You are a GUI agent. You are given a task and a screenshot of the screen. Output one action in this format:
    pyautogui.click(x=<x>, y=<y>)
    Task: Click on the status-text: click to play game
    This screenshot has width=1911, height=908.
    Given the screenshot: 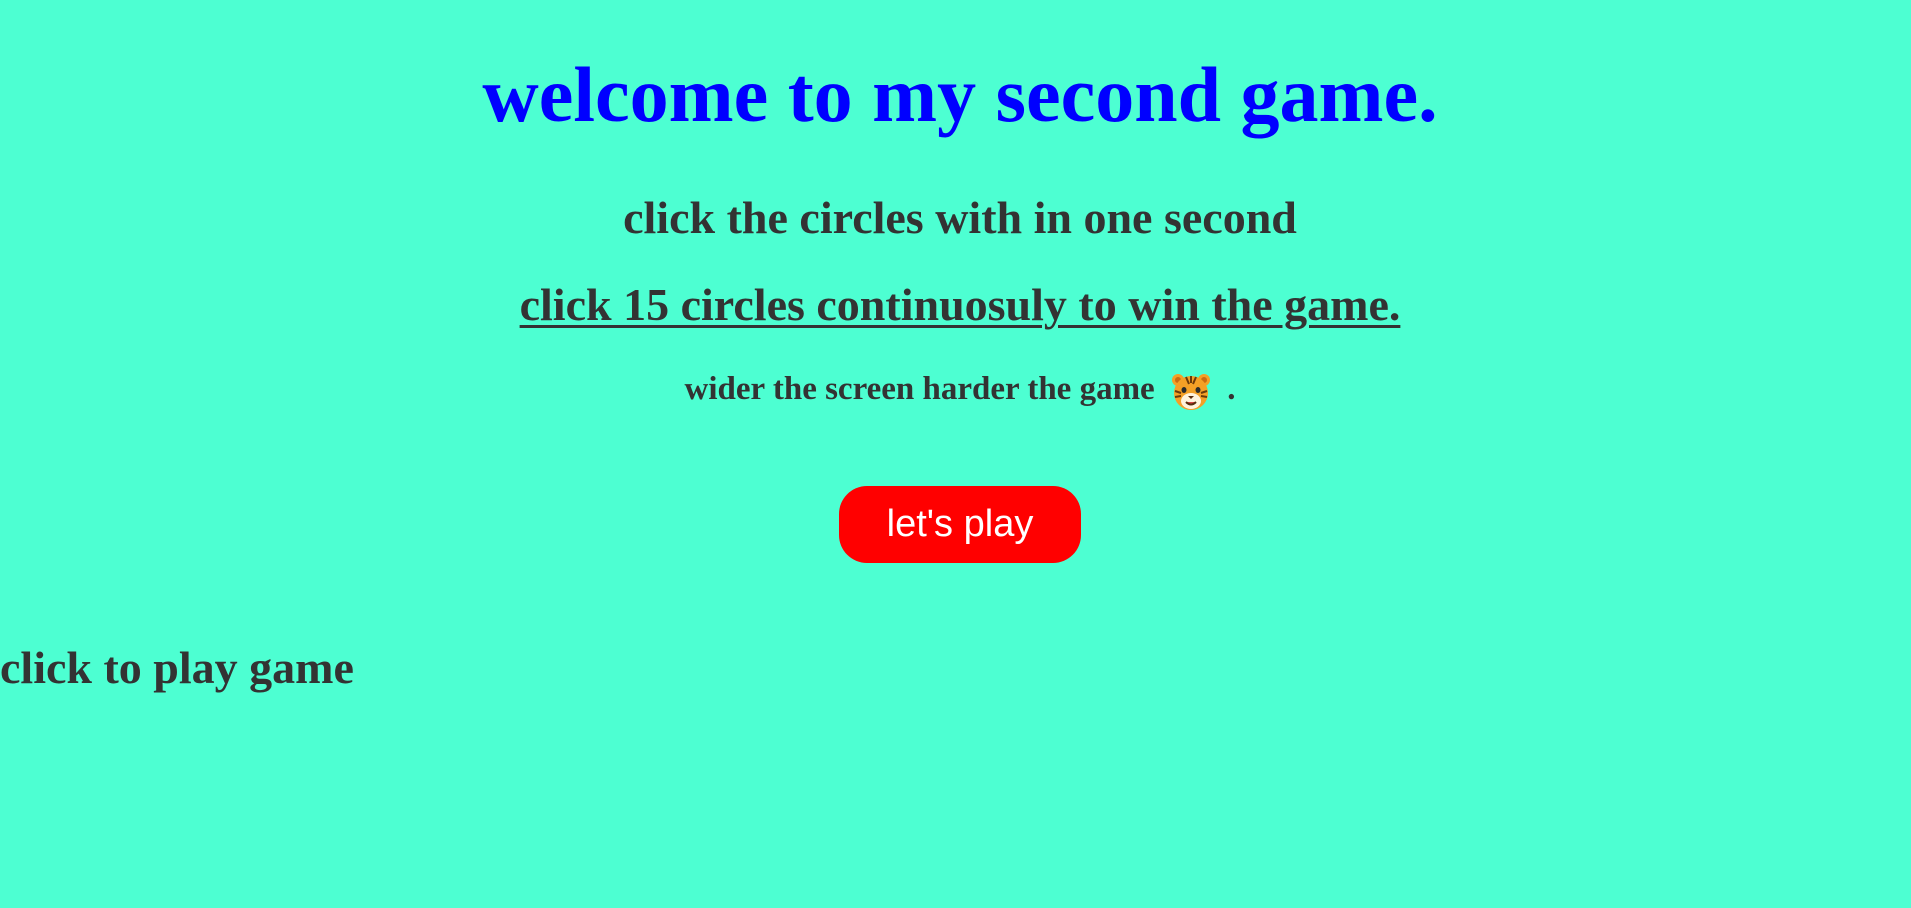 What is the action you would take?
    pyautogui.click(x=177, y=667)
    